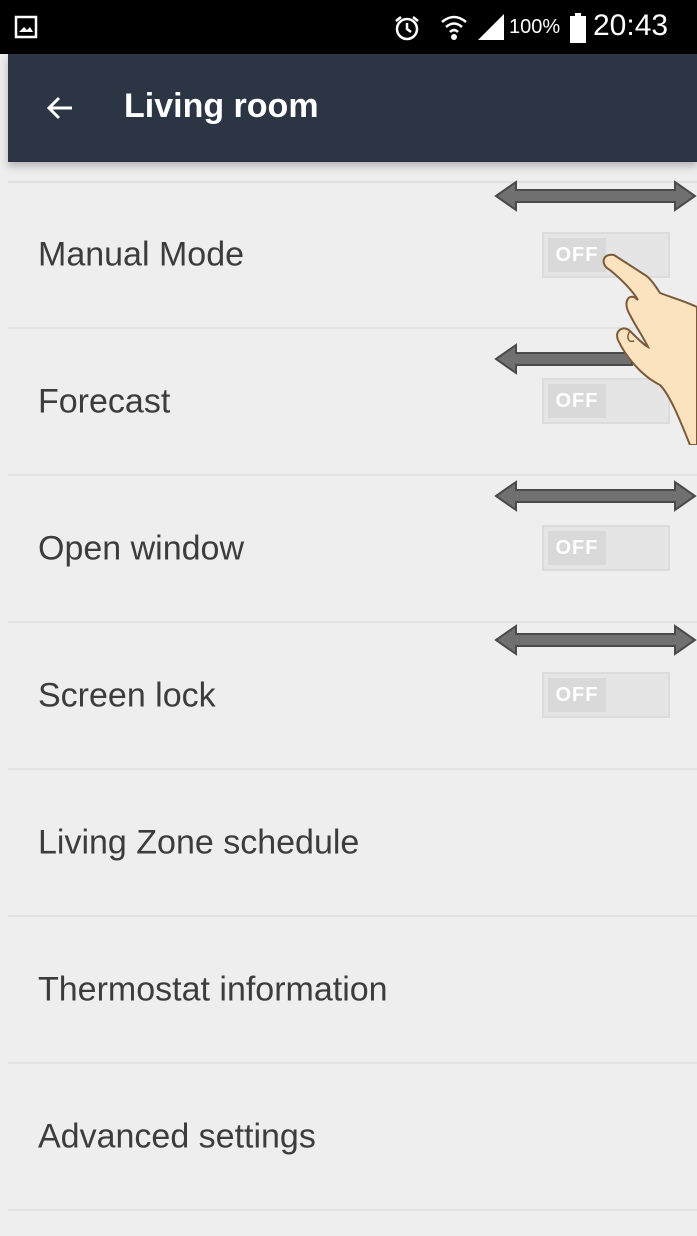 Image resolution: width=697 pixels, height=1236 pixels. I want to click on setting-label: Manual Mode, so click(141, 254).